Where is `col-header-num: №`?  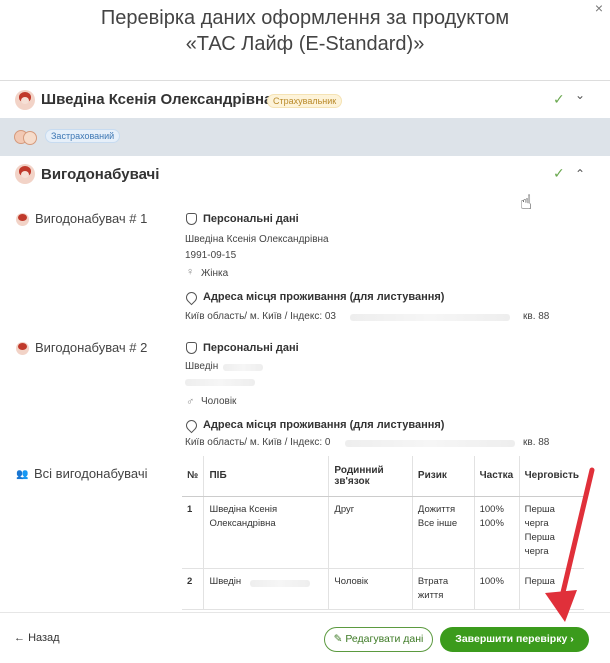 col-header-num: № is located at coordinates (193, 476).